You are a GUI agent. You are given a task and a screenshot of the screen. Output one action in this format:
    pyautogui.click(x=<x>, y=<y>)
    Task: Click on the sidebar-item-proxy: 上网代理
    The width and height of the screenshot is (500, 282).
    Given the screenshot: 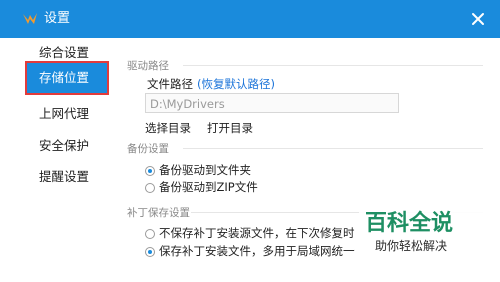 What is the action you would take?
    pyautogui.click(x=68, y=114)
    